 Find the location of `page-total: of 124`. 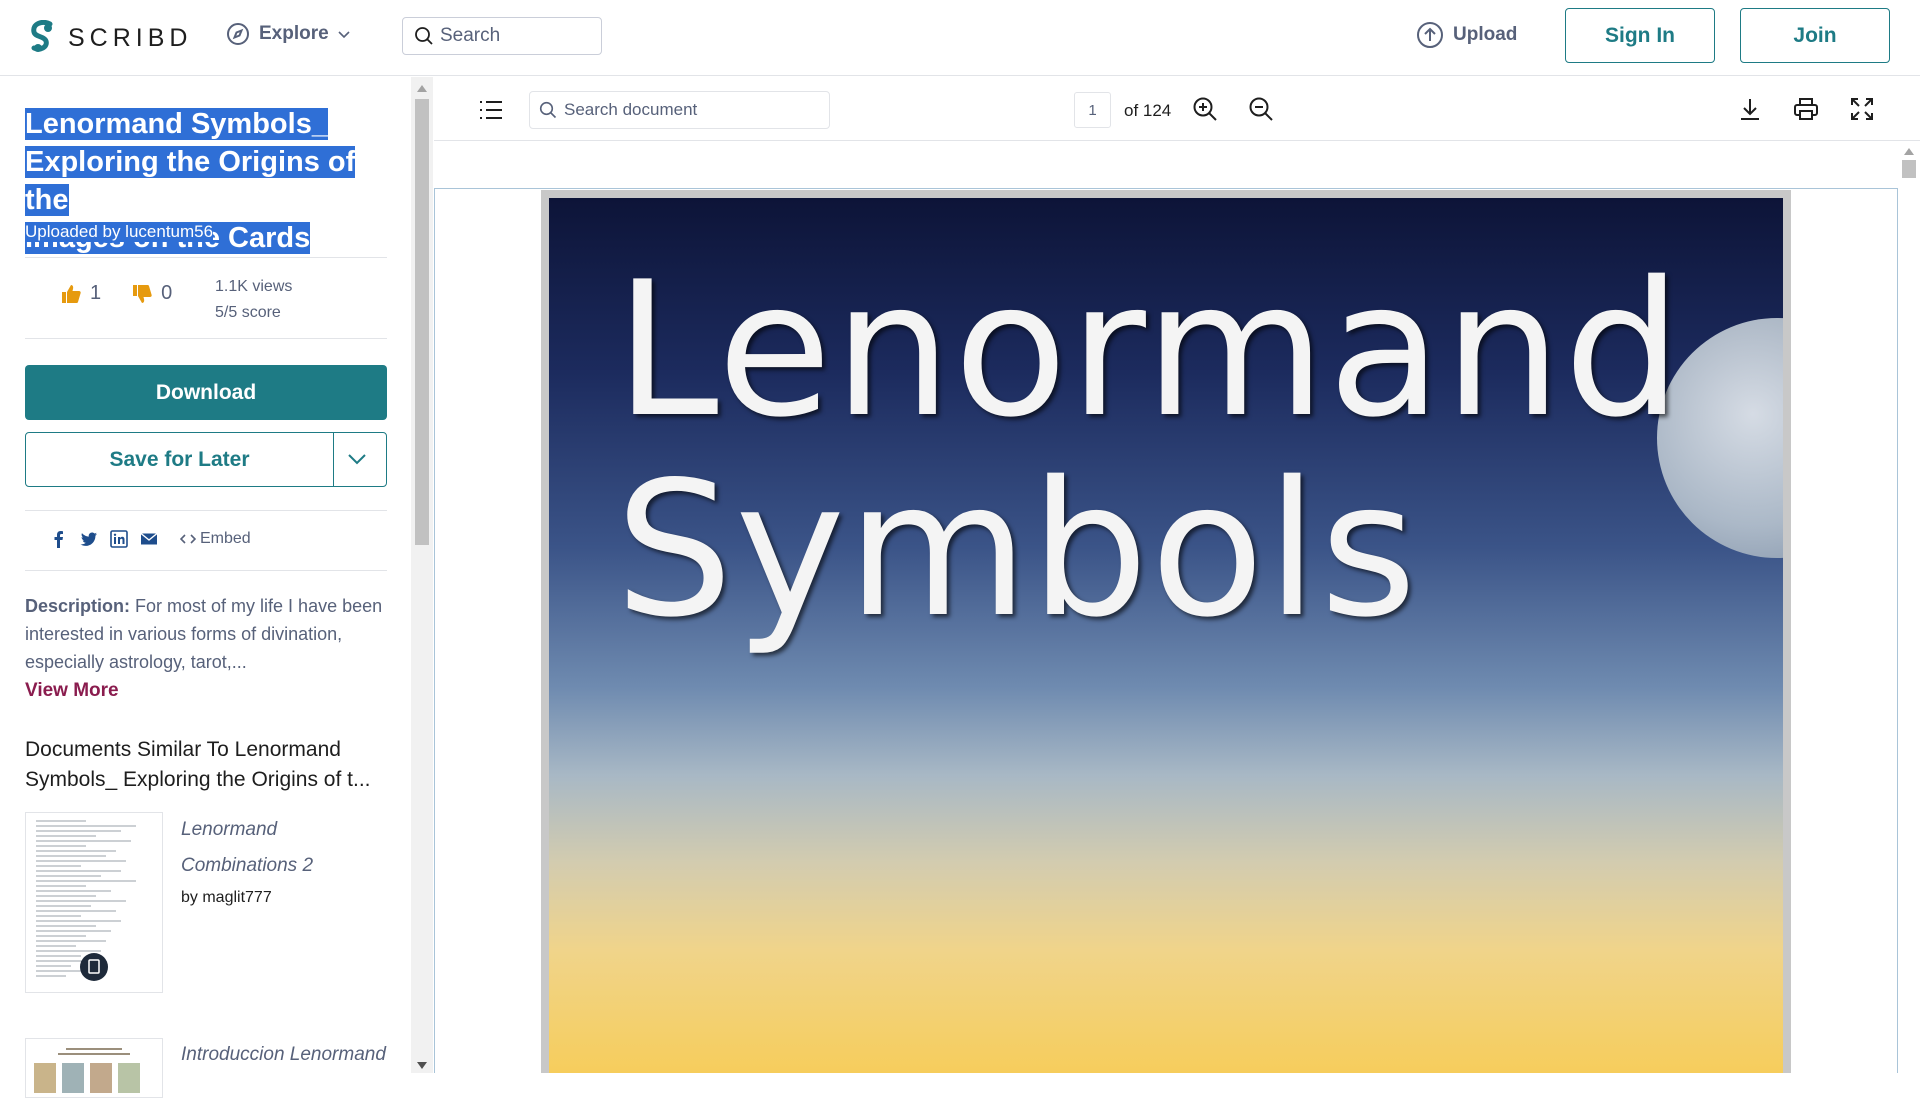

page-total: of 124 is located at coordinates (1148, 110).